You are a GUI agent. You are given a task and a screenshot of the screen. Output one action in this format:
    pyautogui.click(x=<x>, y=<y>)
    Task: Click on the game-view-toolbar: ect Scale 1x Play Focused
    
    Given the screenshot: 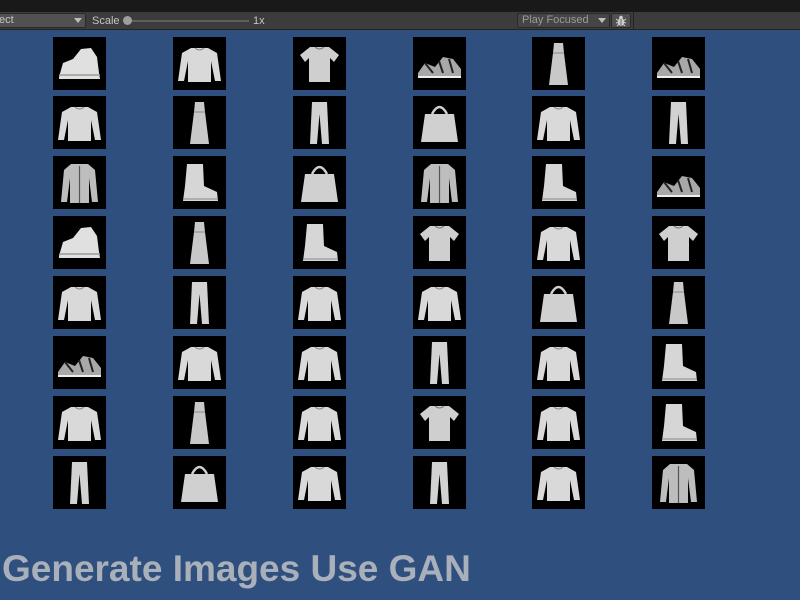 What is the action you would take?
    pyautogui.click(x=400, y=21)
    